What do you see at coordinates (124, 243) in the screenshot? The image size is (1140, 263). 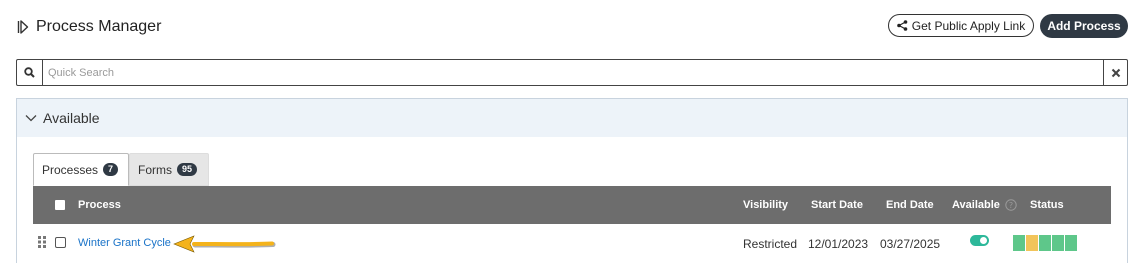 I see `process-name-link: Winter Grant Cycle` at bounding box center [124, 243].